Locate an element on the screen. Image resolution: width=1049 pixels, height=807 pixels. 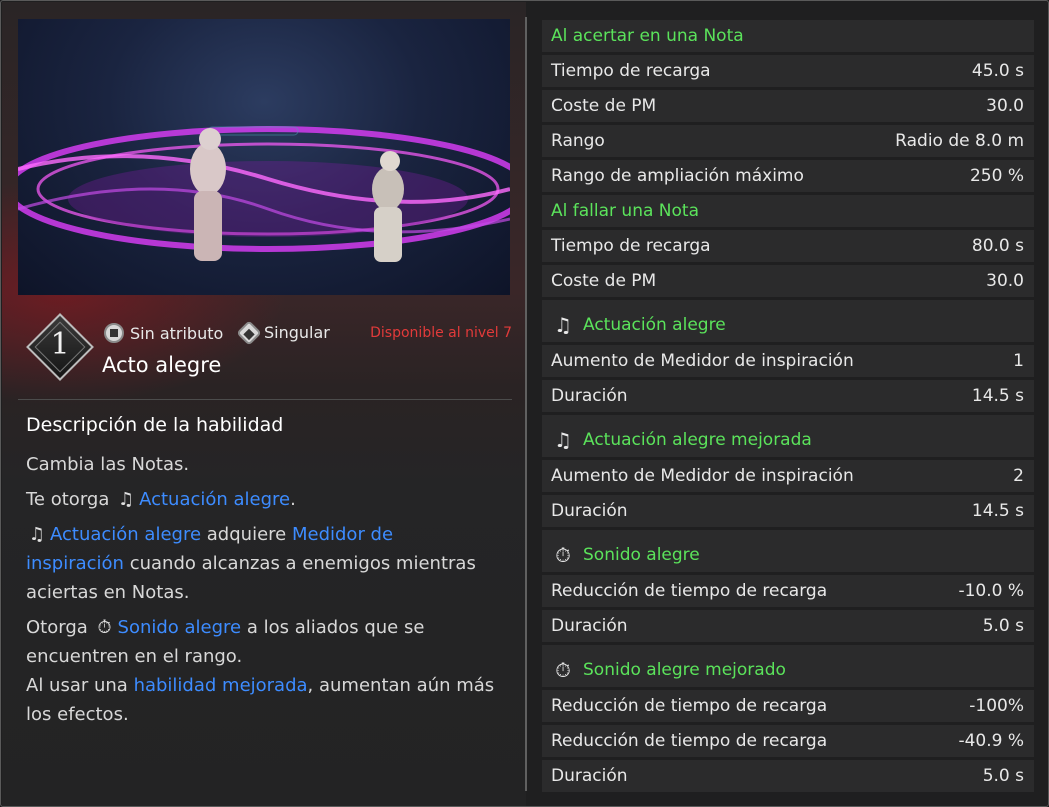
stat-row: Aumento de Medidor de inspiración 1 is located at coordinates (788, 361).